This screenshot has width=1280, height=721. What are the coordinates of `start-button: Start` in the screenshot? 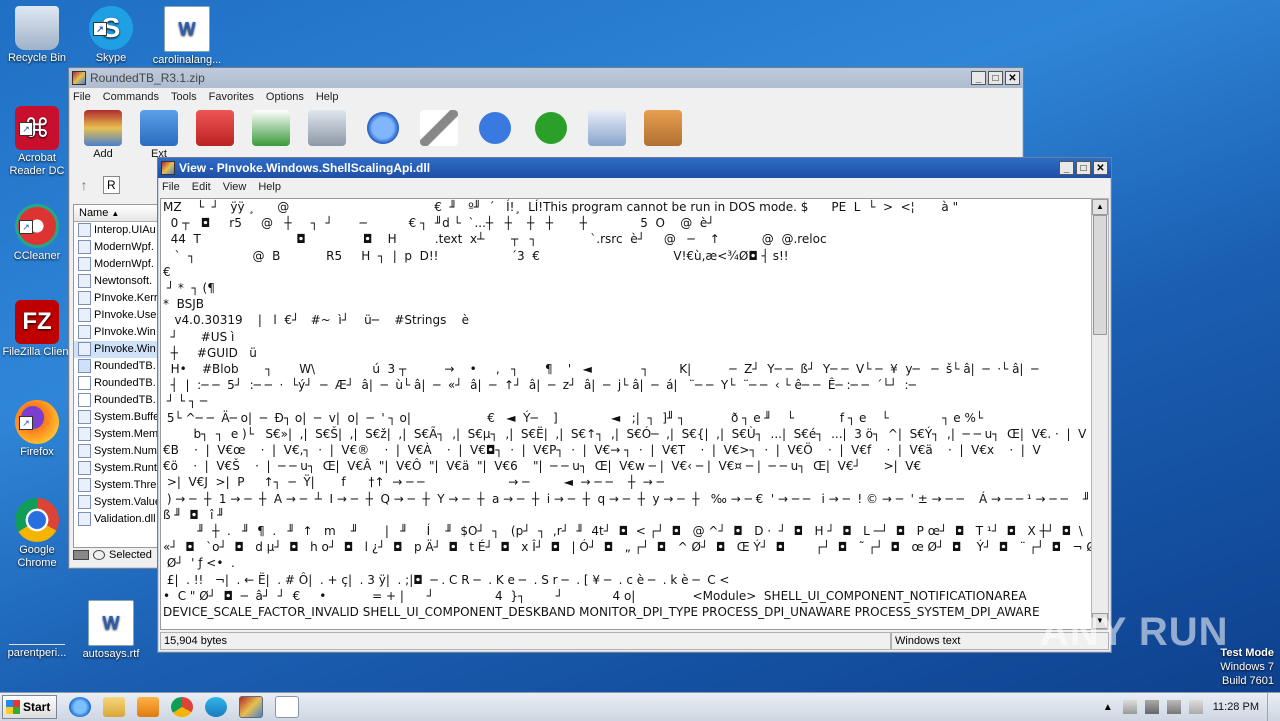 It's located at (30, 707).